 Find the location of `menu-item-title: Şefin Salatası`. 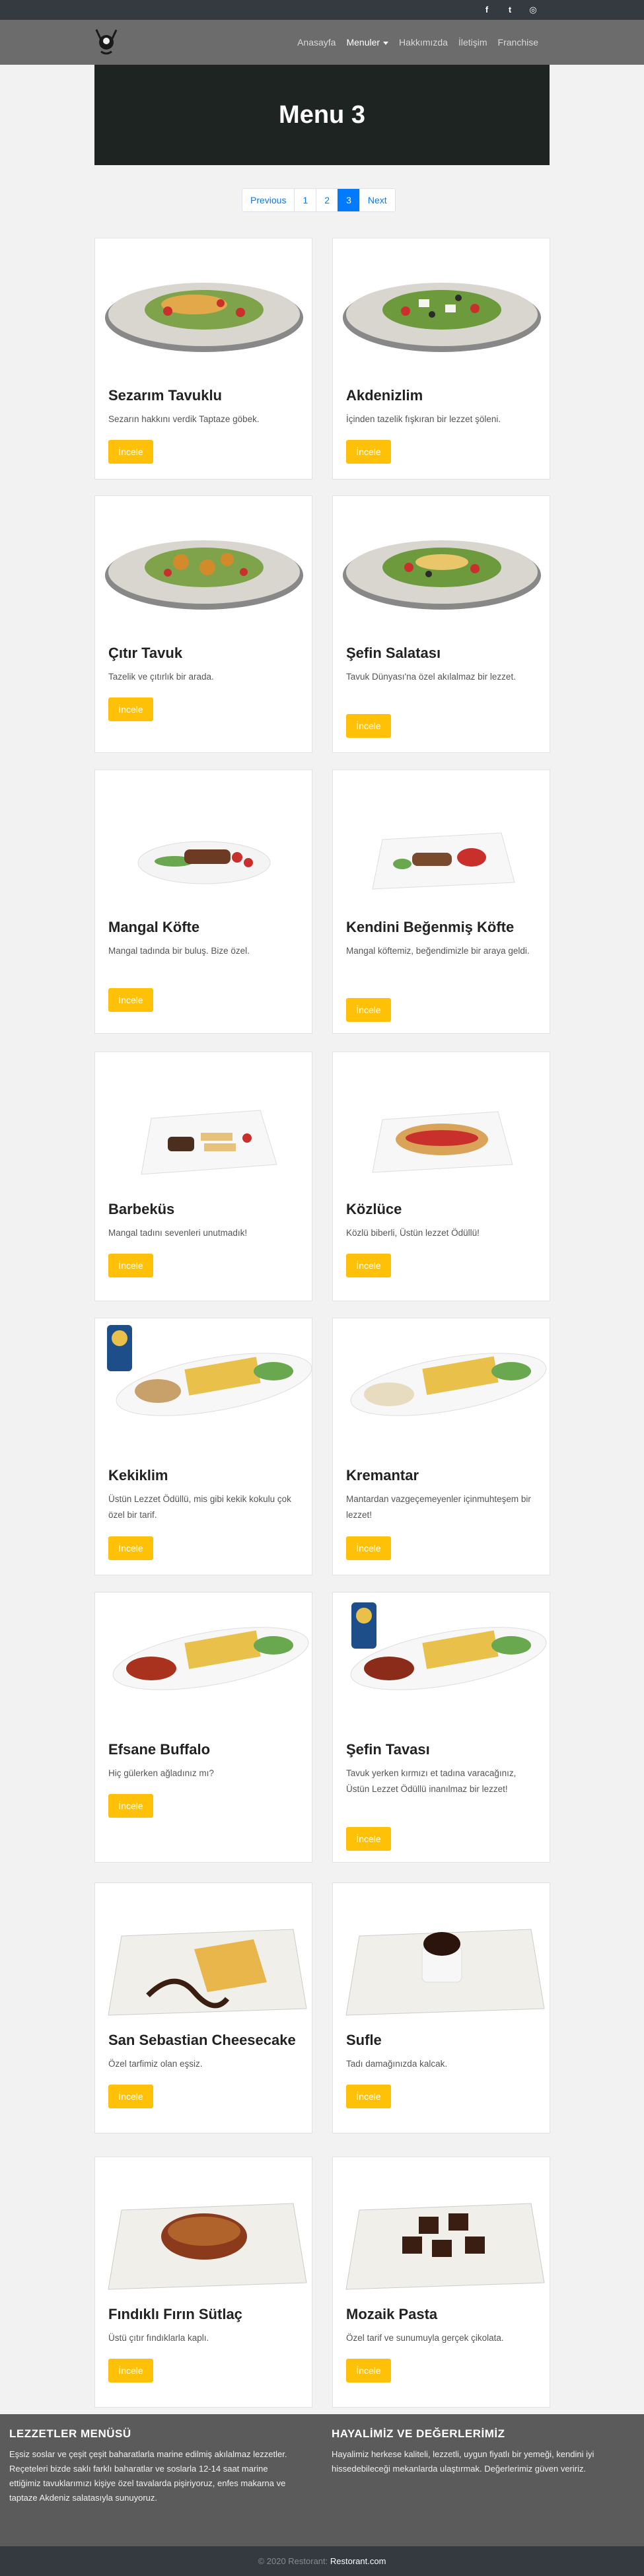

menu-item-title: Şefin Salatası is located at coordinates (393, 653).